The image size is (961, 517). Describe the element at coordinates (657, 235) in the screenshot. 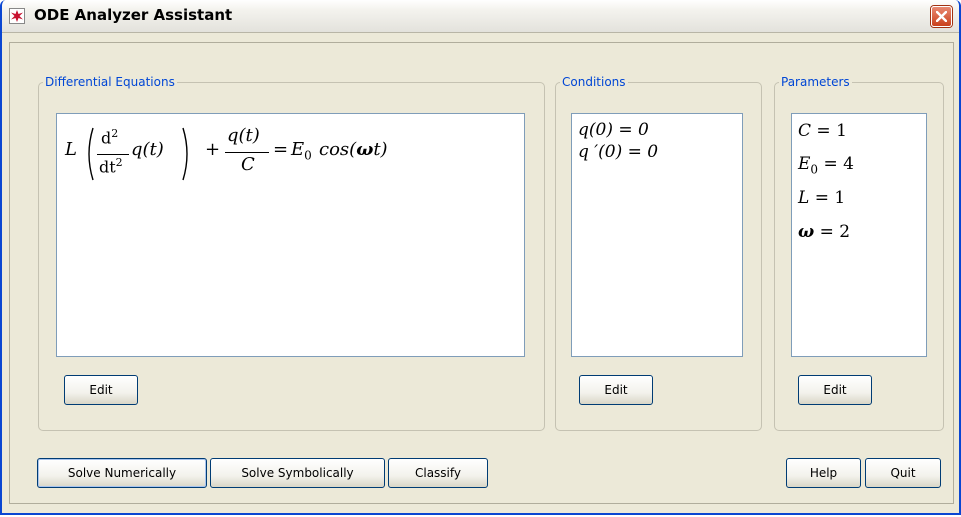

I see `conditions-display: q(0) = 0 q ′(0) = 0` at that location.